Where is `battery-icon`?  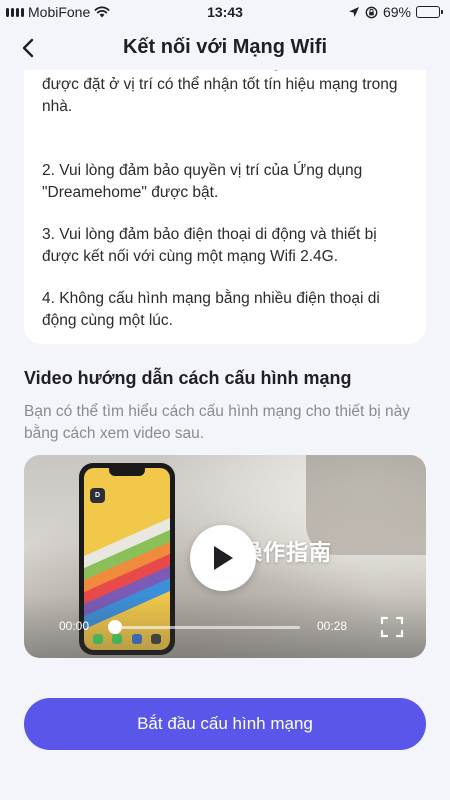
battery-icon is located at coordinates (429, 12).